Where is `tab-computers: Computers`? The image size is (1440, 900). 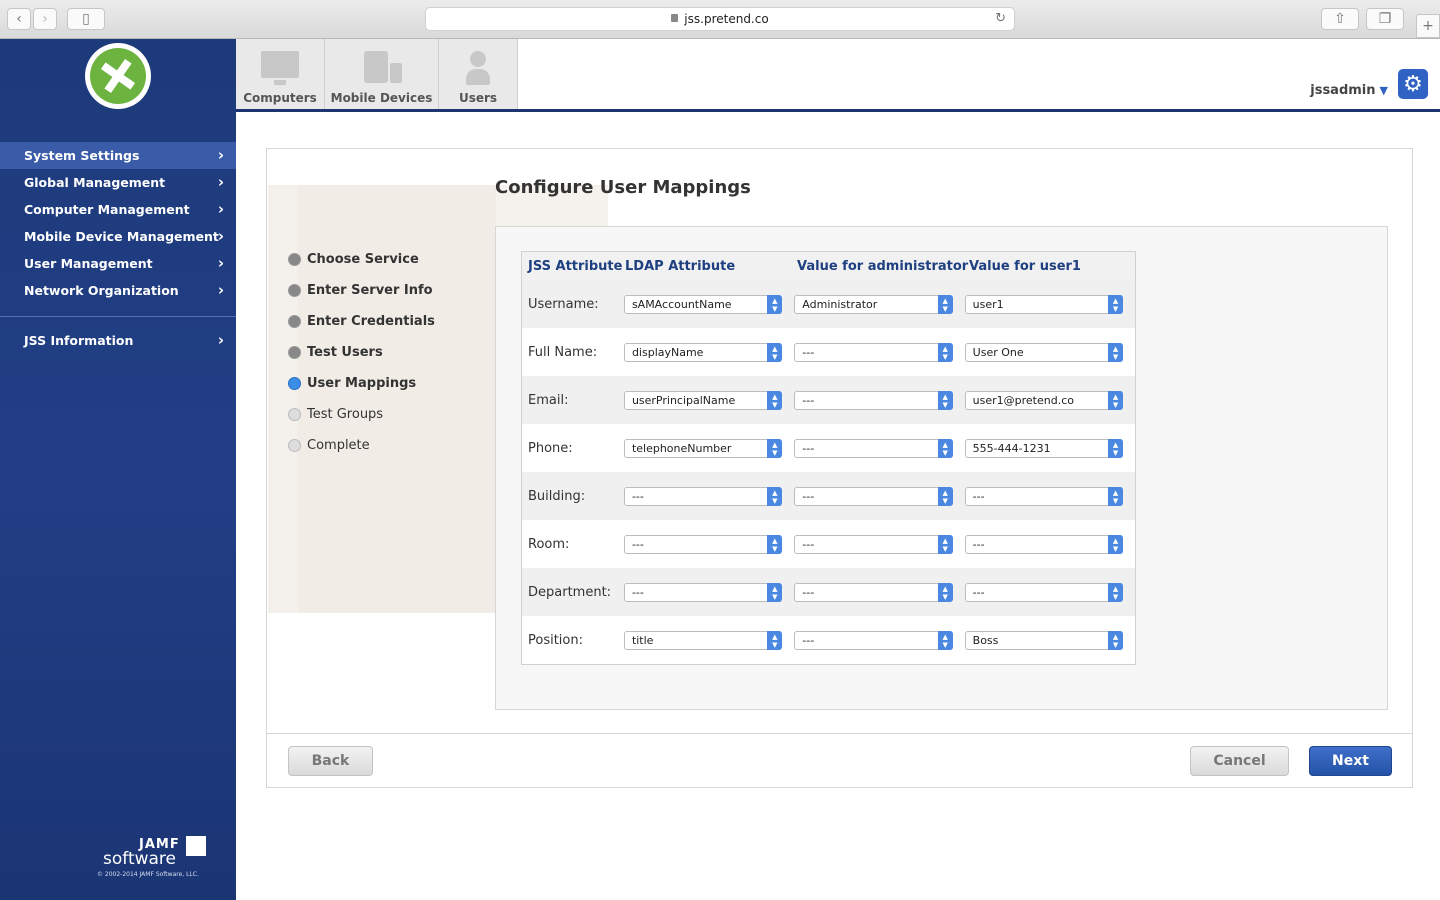 tab-computers: Computers is located at coordinates (280, 74).